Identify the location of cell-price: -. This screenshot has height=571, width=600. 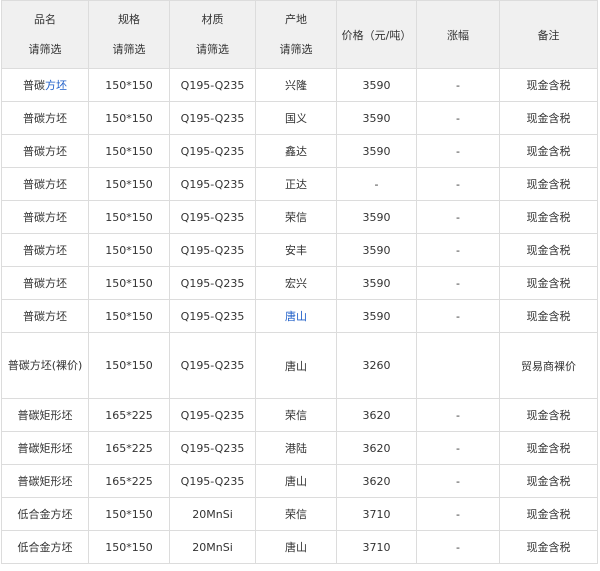
(376, 184).